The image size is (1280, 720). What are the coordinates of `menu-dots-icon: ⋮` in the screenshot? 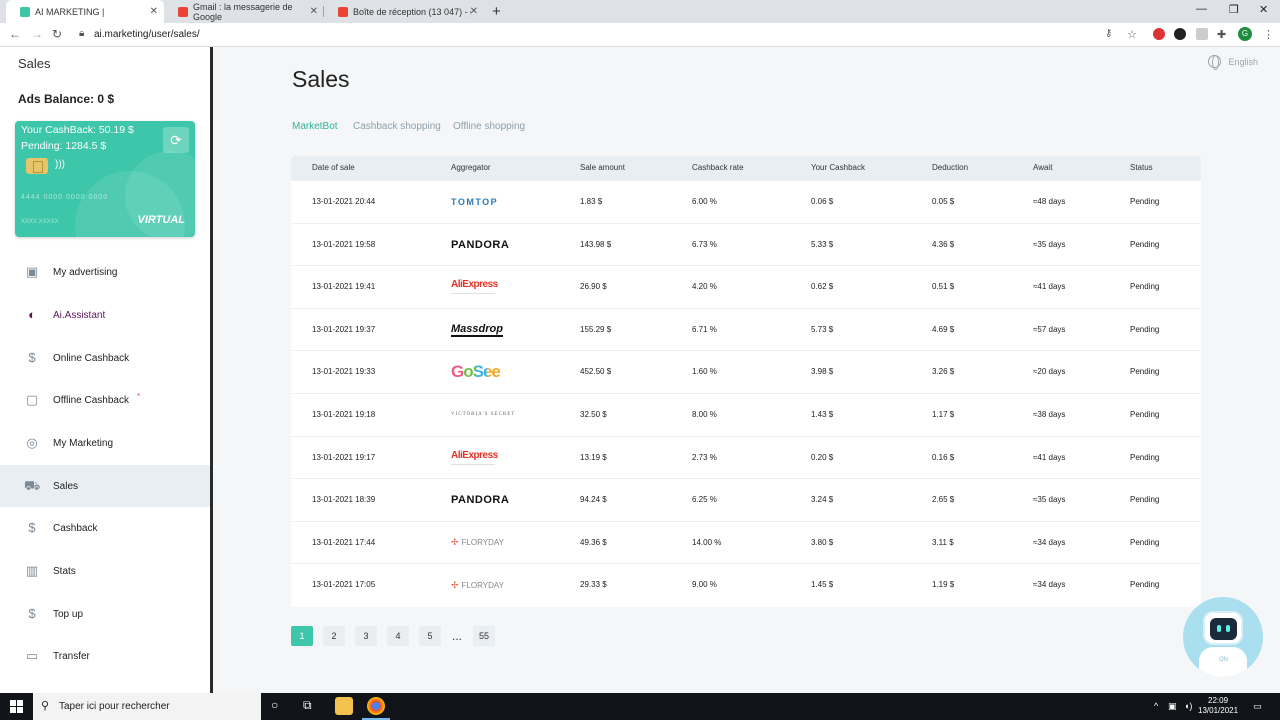 It's located at (1269, 34).